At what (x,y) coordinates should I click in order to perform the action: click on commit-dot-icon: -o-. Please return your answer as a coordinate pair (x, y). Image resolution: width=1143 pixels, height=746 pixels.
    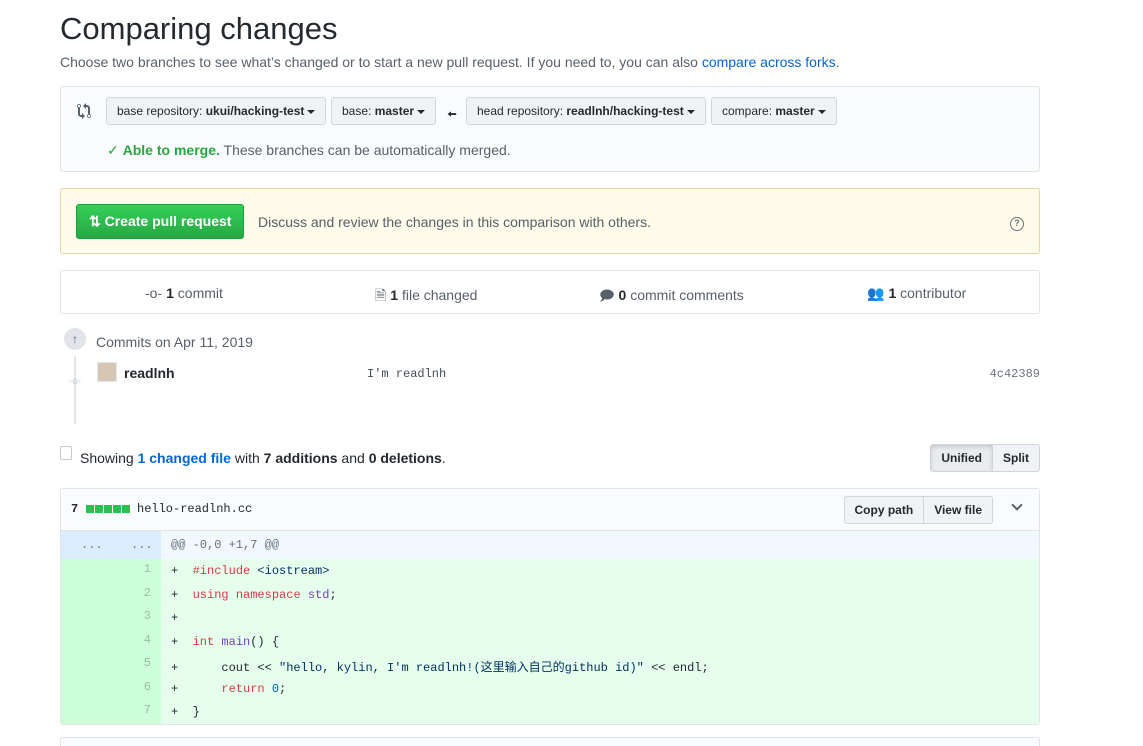
    Looking at the image, I should click on (75, 381).